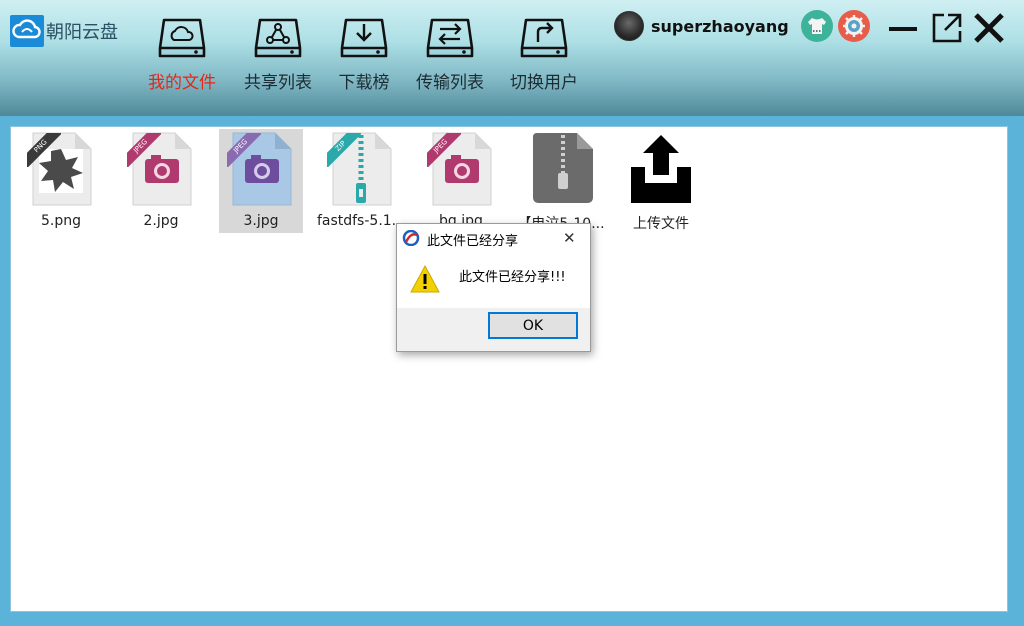 The image size is (1024, 626). I want to click on share-message-dialog: 此文件已经分享 ✕ 此文件已经分享!!! OK, so click(493, 287).